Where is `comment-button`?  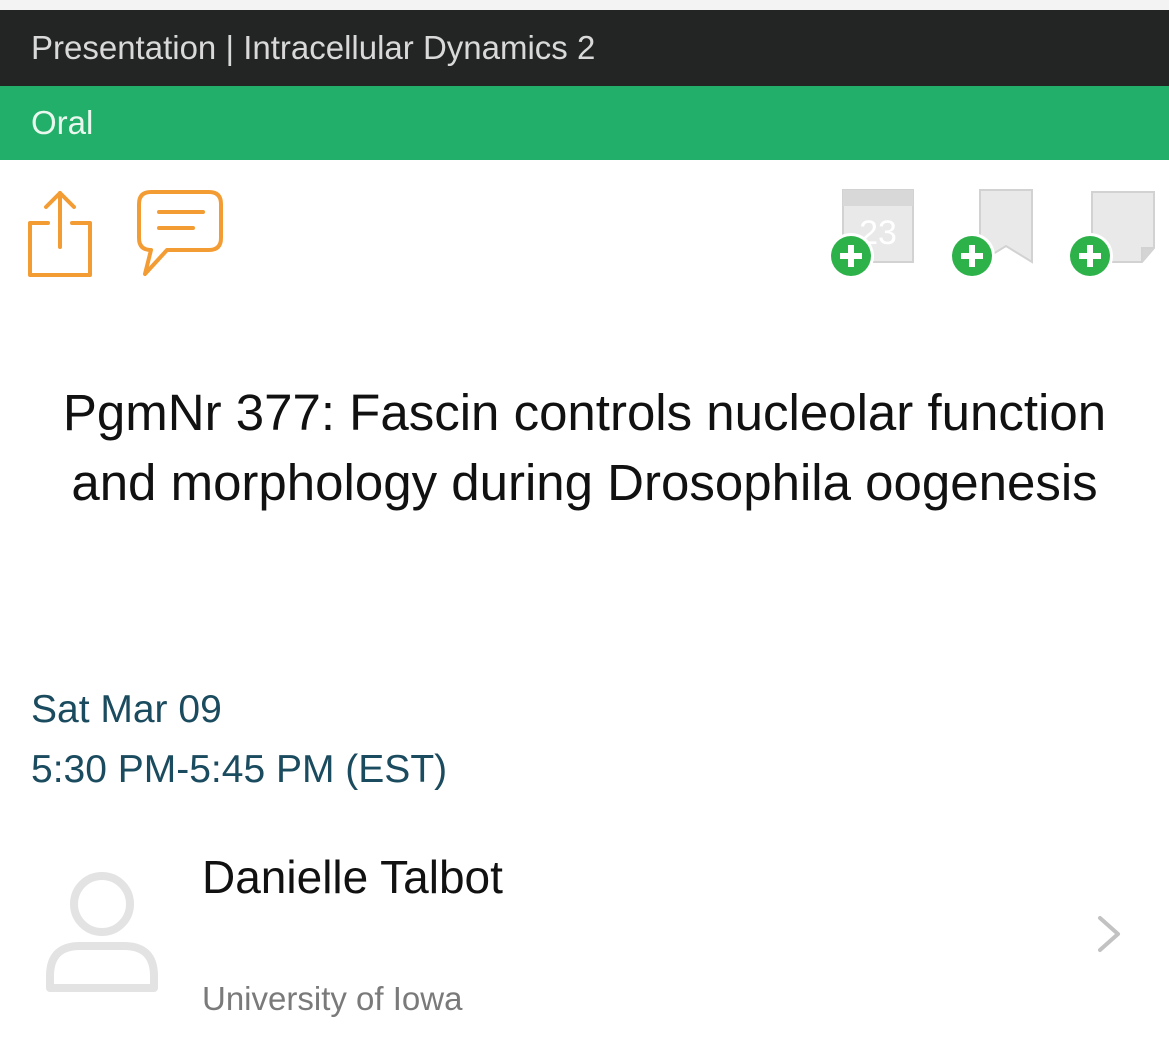 comment-button is located at coordinates (180, 235).